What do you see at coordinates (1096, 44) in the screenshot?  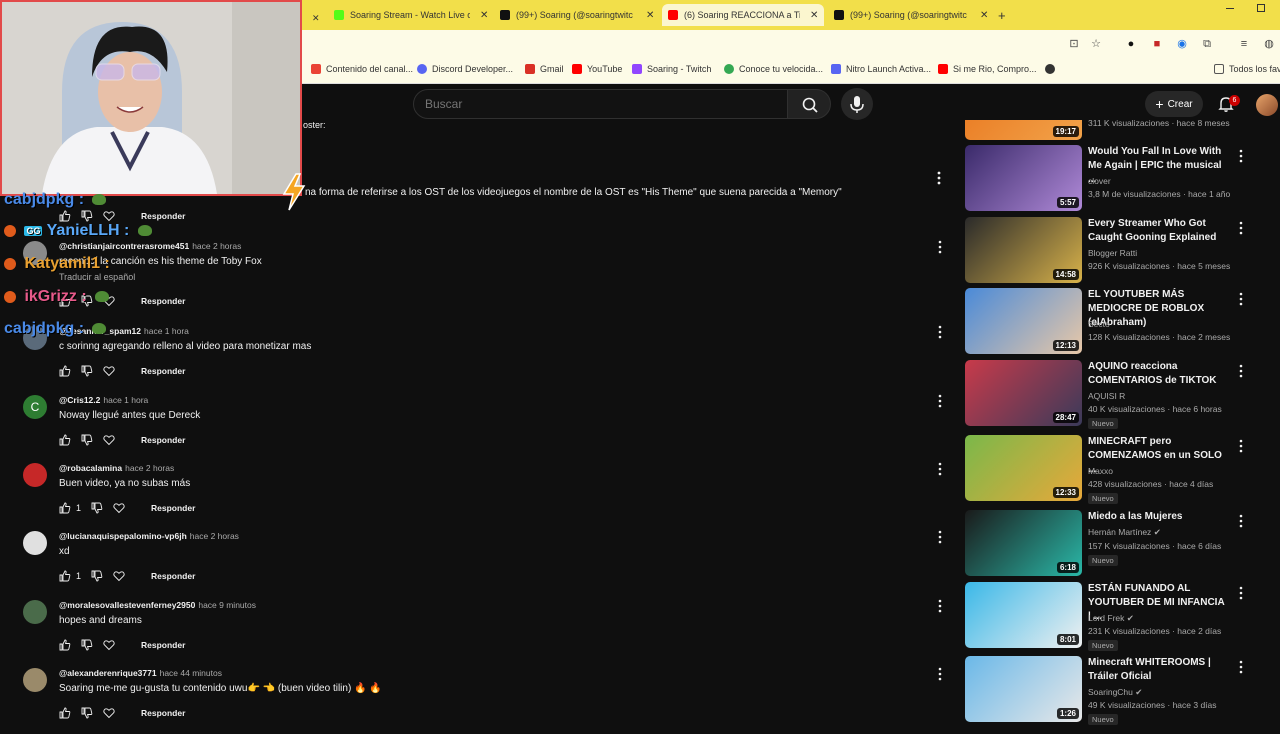 I see `bookmark-star-icon: ☆` at bounding box center [1096, 44].